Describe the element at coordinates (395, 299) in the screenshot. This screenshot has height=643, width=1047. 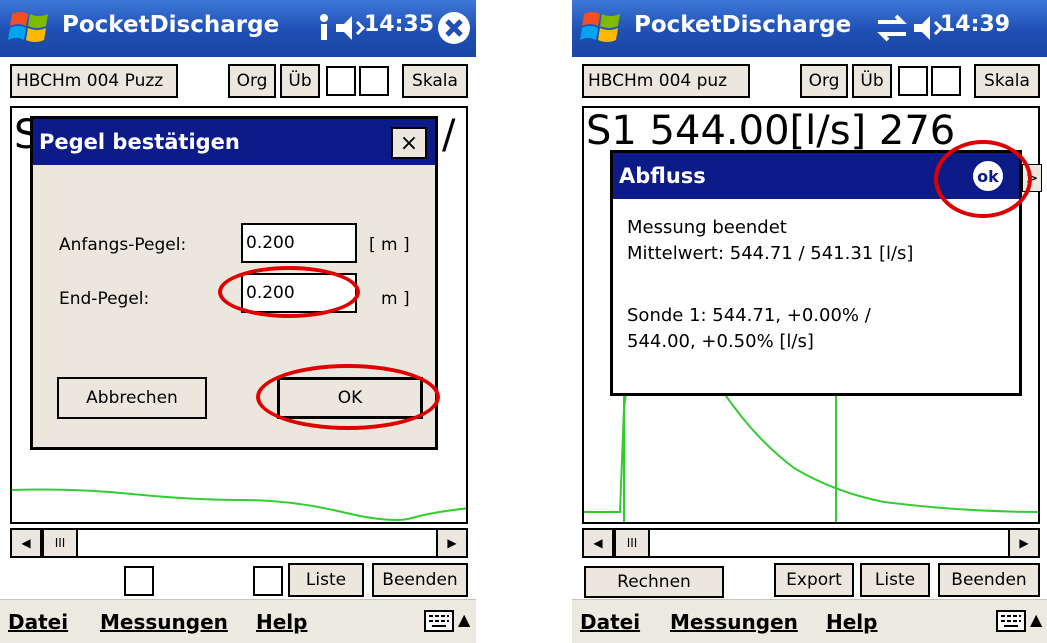
I see `end-level-unit: m ]` at that location.